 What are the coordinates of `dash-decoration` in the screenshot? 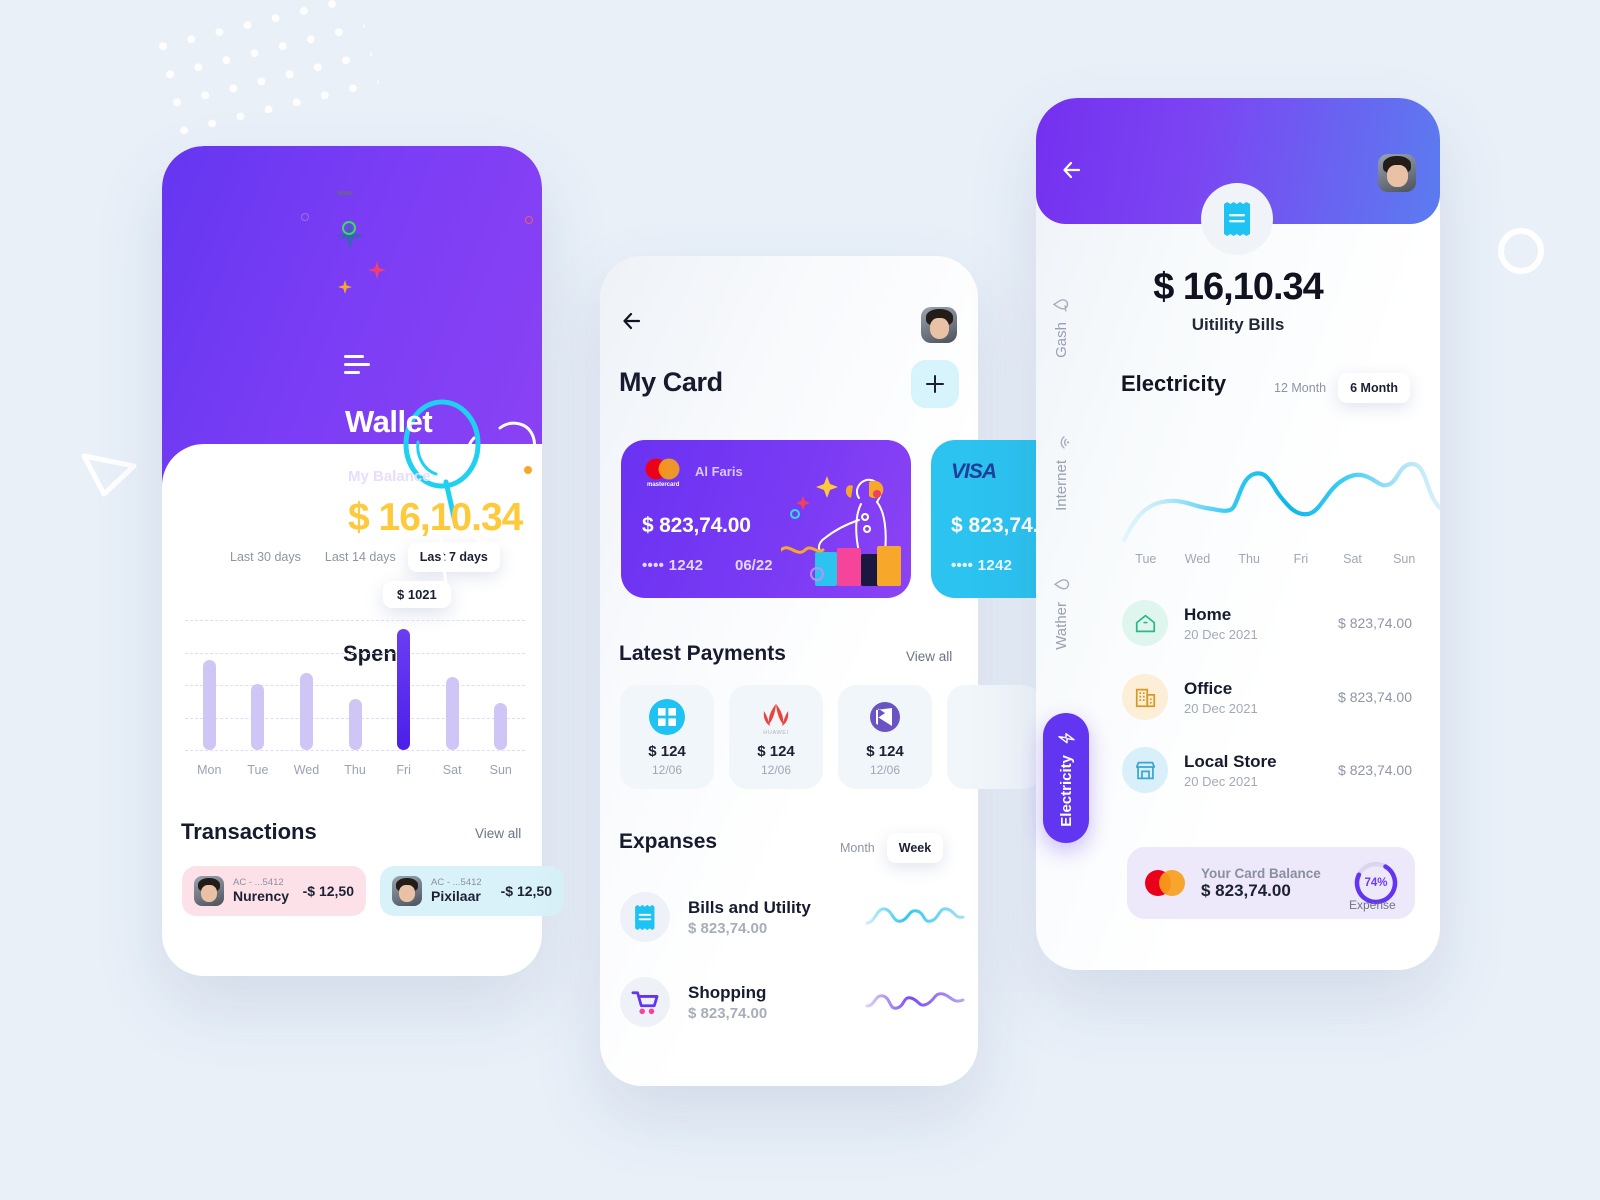 It's located at (345, 193).